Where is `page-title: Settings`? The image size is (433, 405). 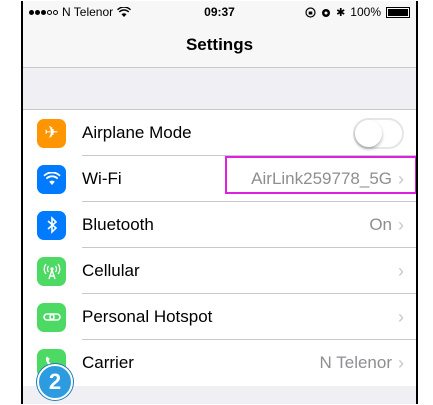 page-title: Settings is located at coordinates (219, 44).